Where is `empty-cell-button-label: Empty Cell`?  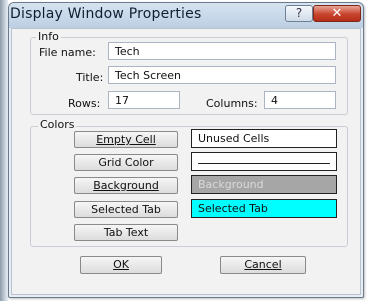 empty-cell-button-label: Empty Cell is located at coordinates (126, 139).